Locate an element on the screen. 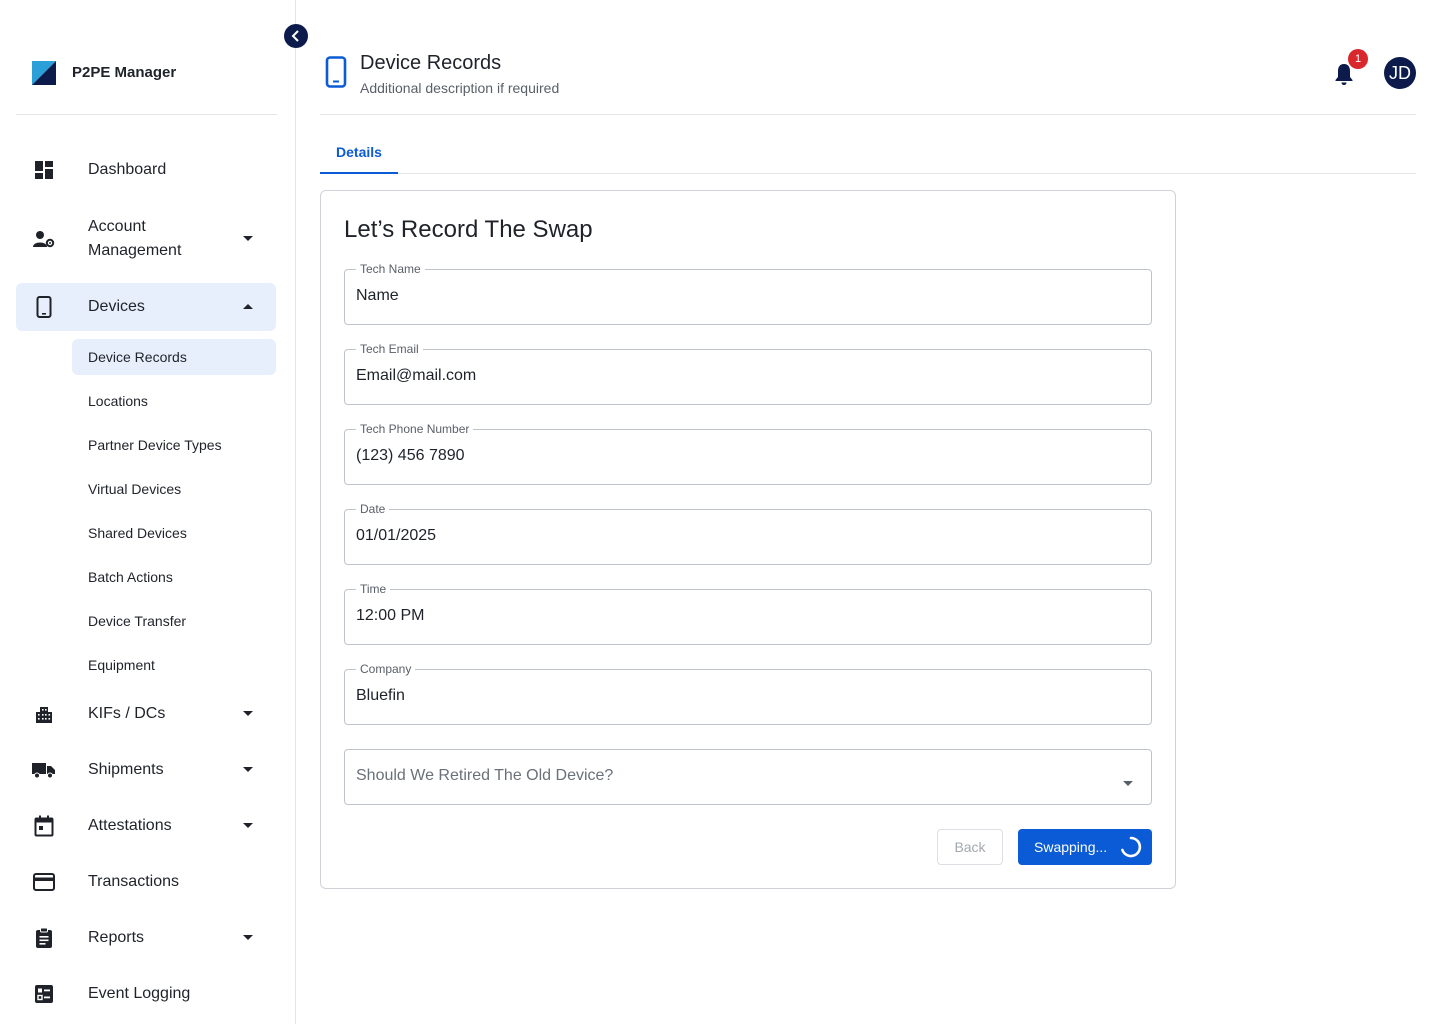 This screenshot has height=1024, width=1440. field-value: (123) 456 7890 is located at coordinates (410, 455).